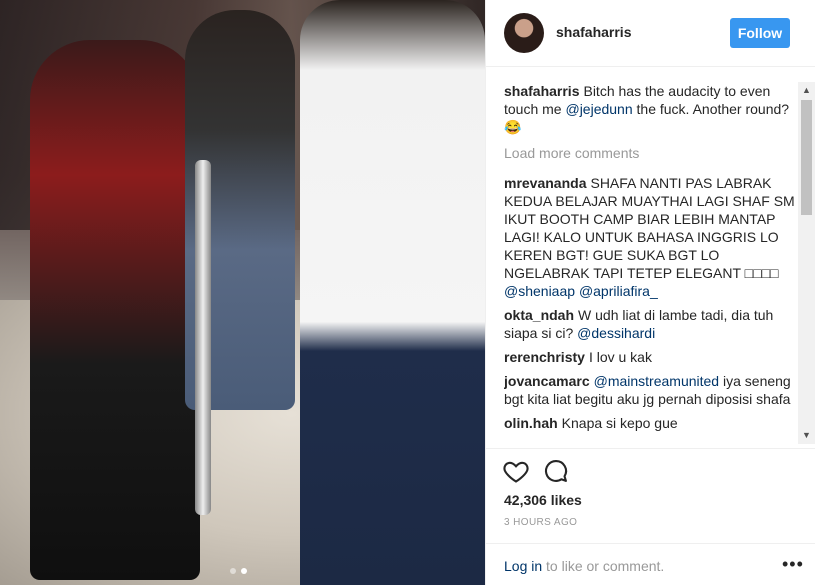  I want to click on post-timestamp: 3 HOURS AGO, so click(540, 522).